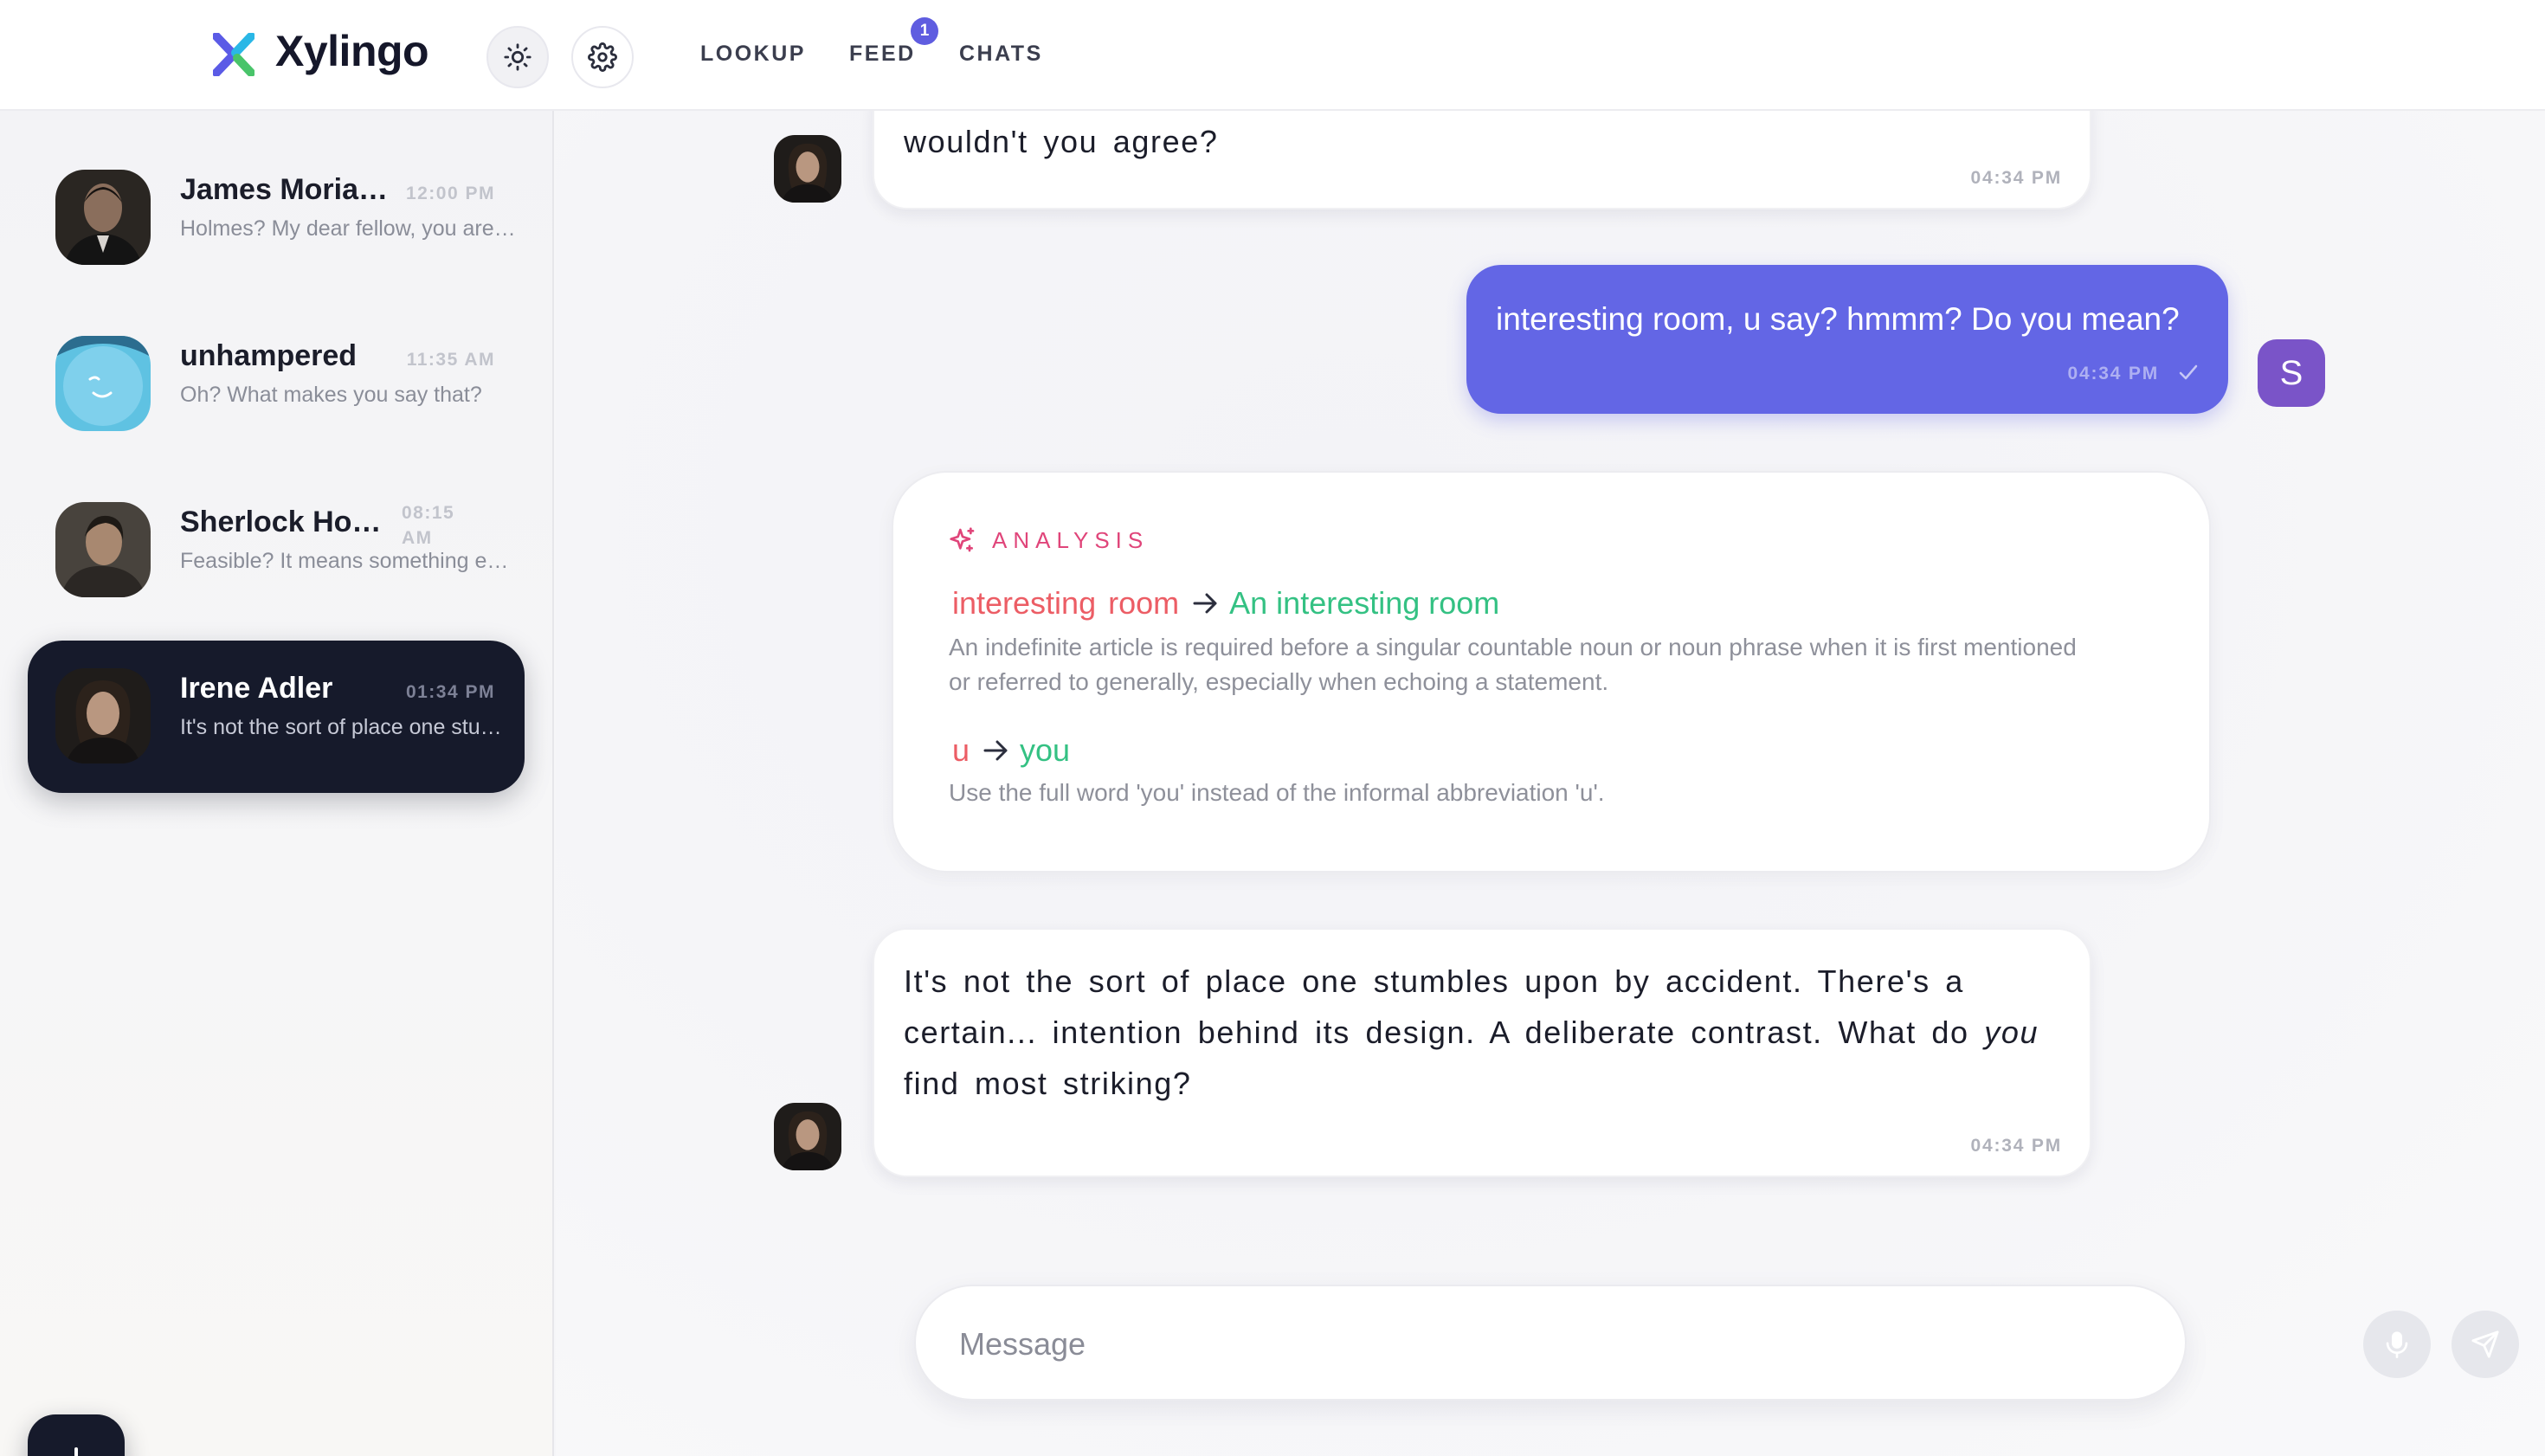 The image size is (2545, 1456). Describe the element at coordinates (284, 522) in the screenshot. I see `chat-name: Sherlock Holmes` at that location.